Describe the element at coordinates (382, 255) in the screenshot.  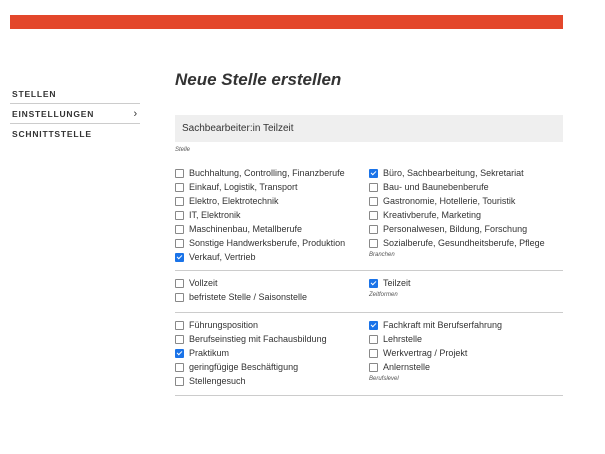
I see `section-label: Branchen` at that location.